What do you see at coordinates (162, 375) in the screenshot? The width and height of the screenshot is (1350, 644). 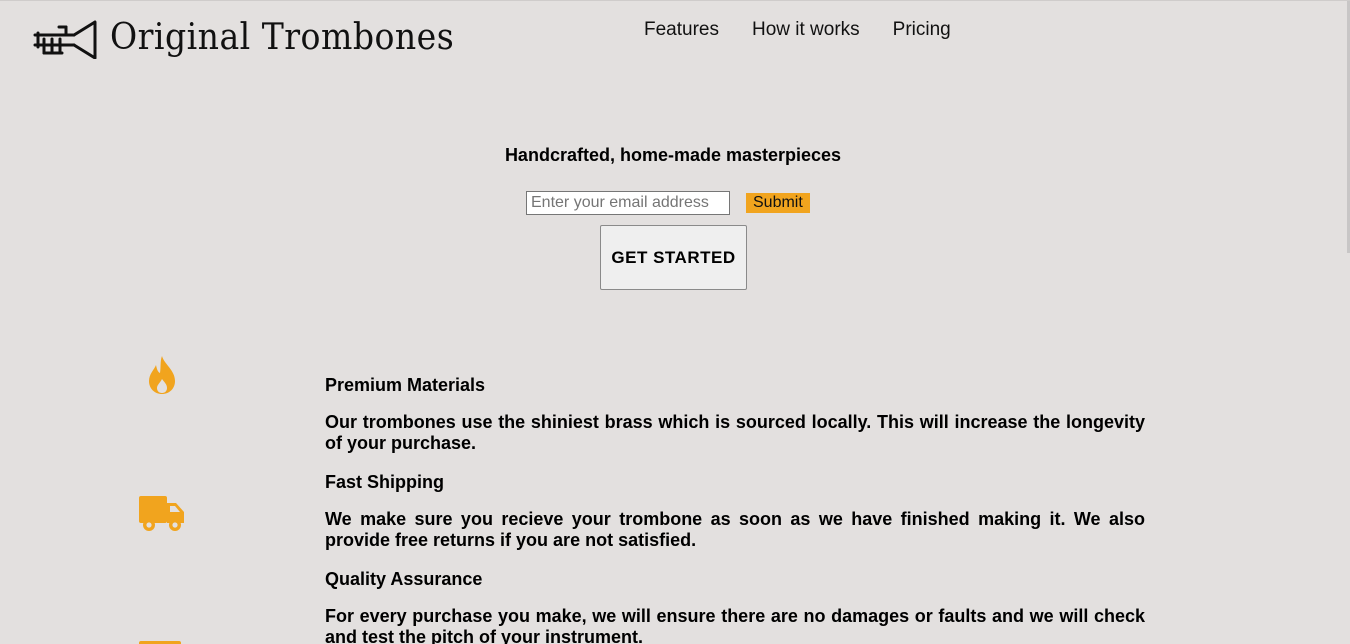 I see `fire-icon` at bounding box center [162, 375].